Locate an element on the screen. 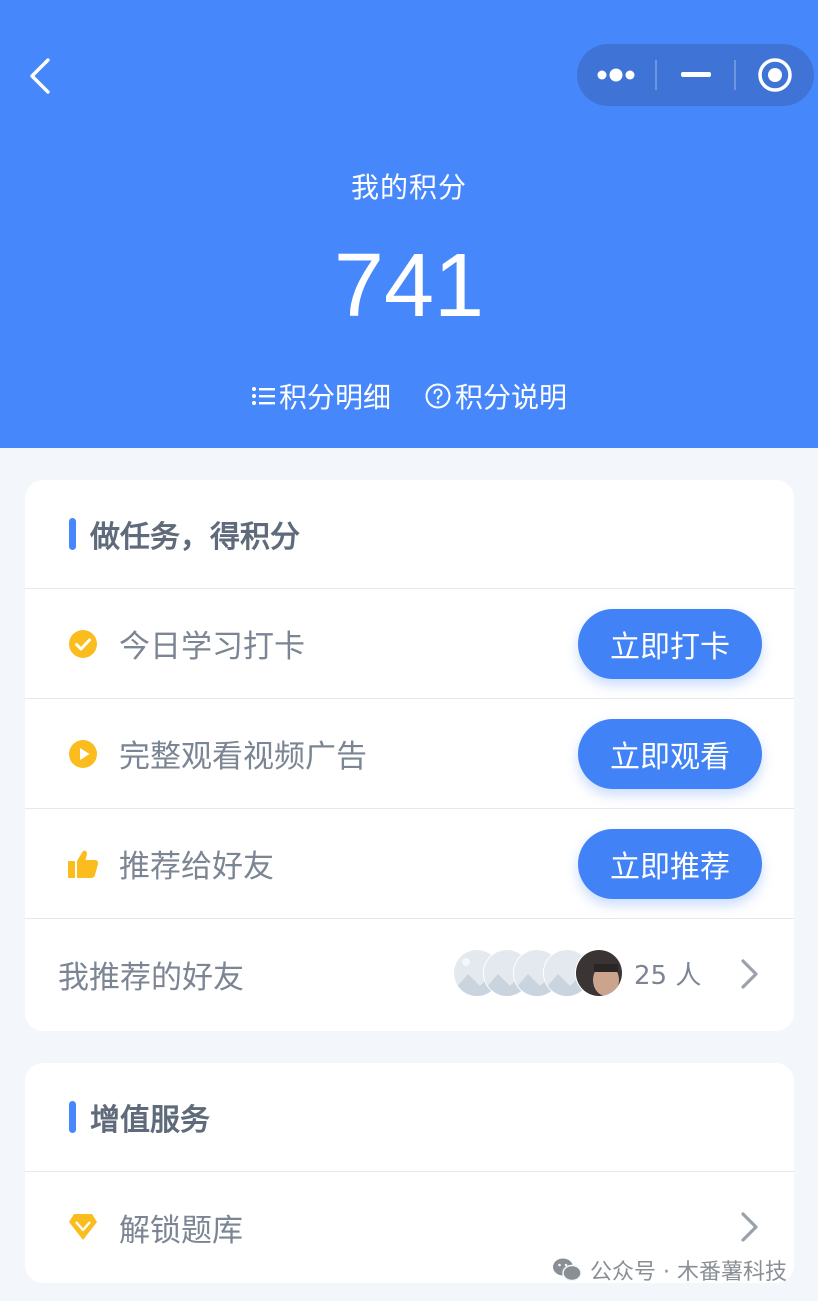 This screenshot has height=1301, width=818. recommend-button: 立即推荐 is located at coordinates (670, 864).